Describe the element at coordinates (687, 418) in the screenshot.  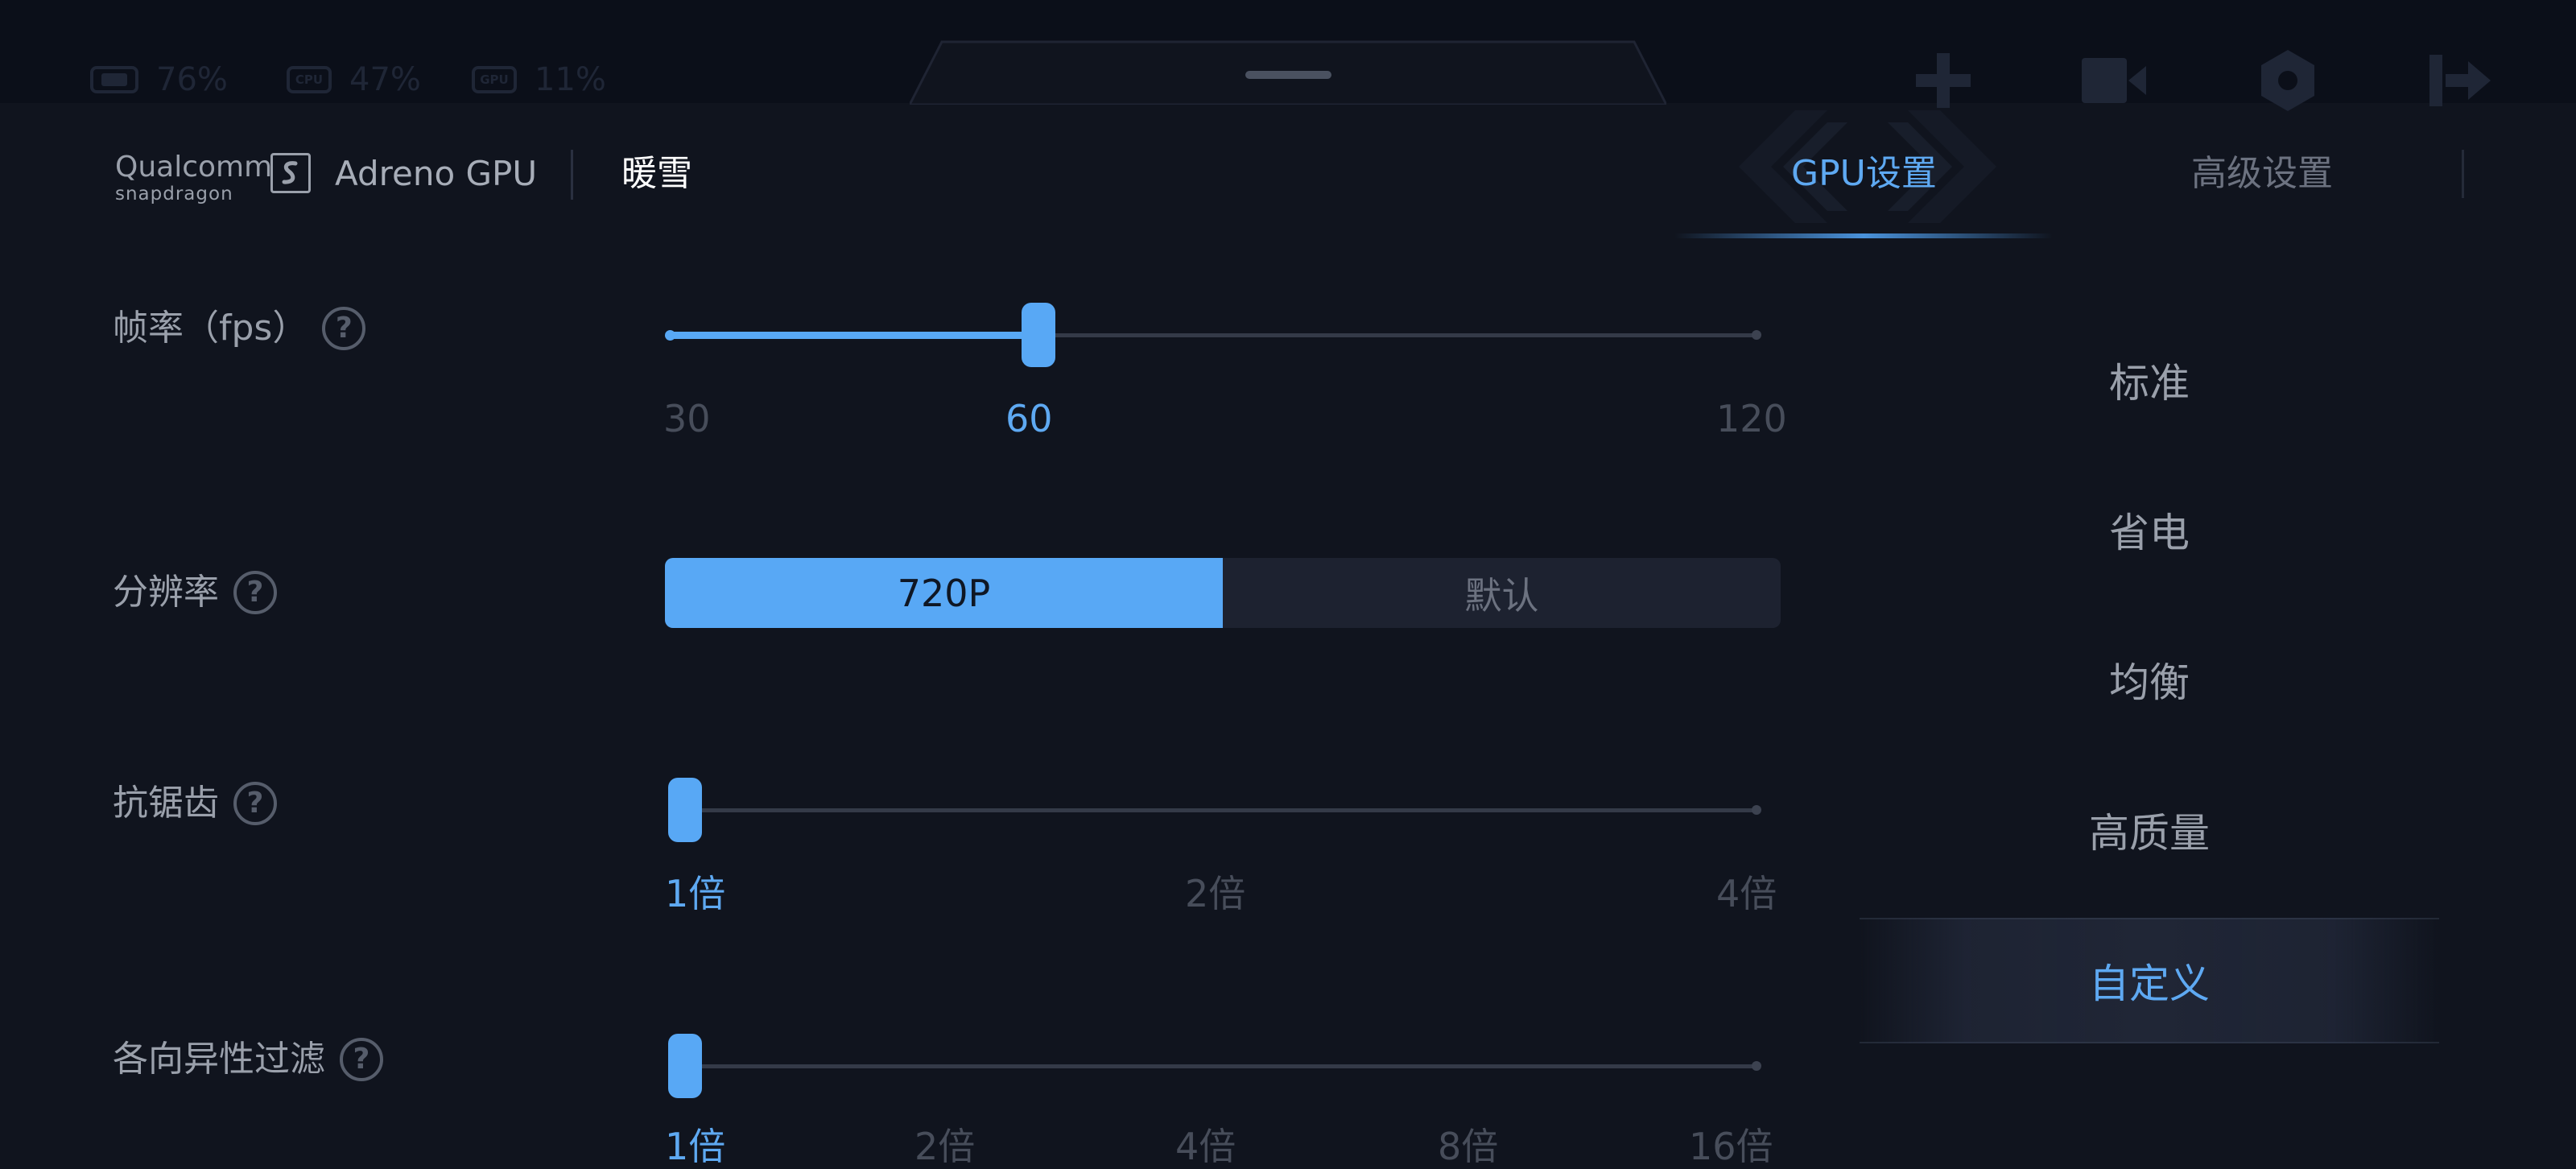
I see `fps-tick-30: 30` at that location.